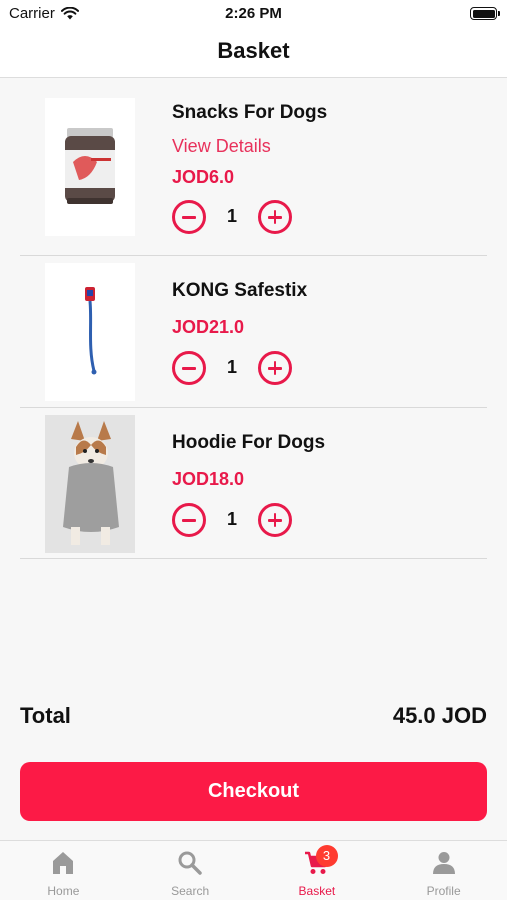 This screenshot has width=507, height=900. I want to click on tab-search-label: Search, so click(190, 891).